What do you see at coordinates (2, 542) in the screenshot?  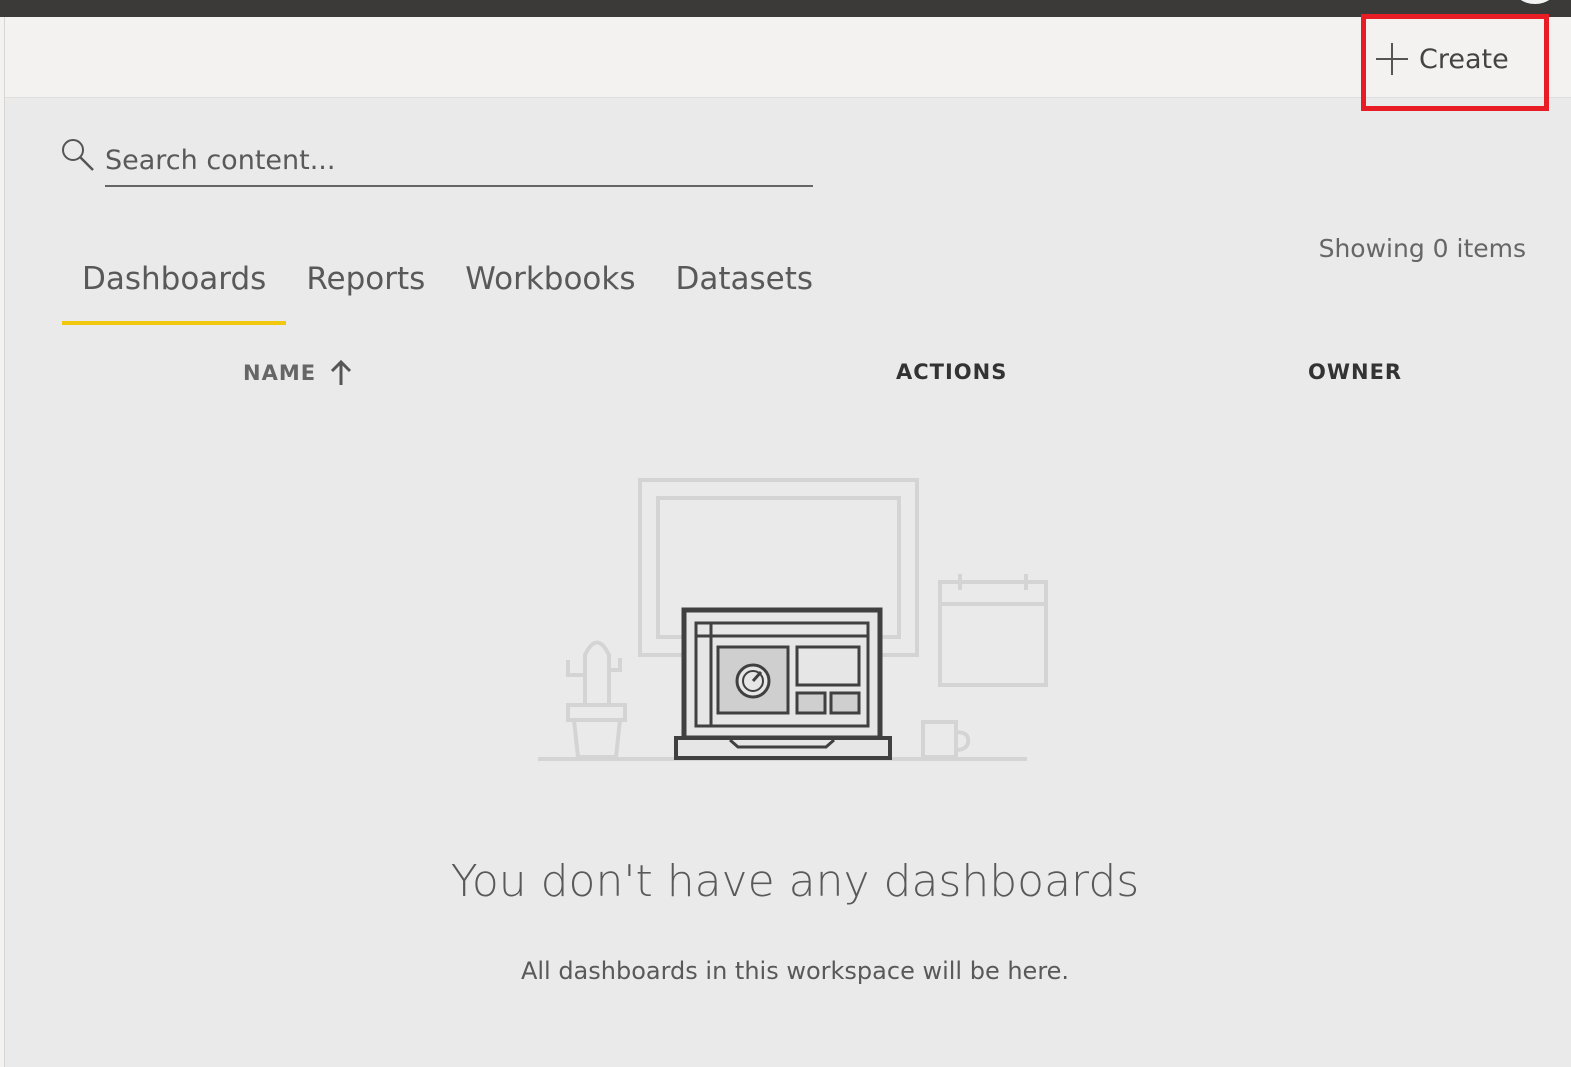 I see `left-nav-edge` at bounding box center [2, 542].